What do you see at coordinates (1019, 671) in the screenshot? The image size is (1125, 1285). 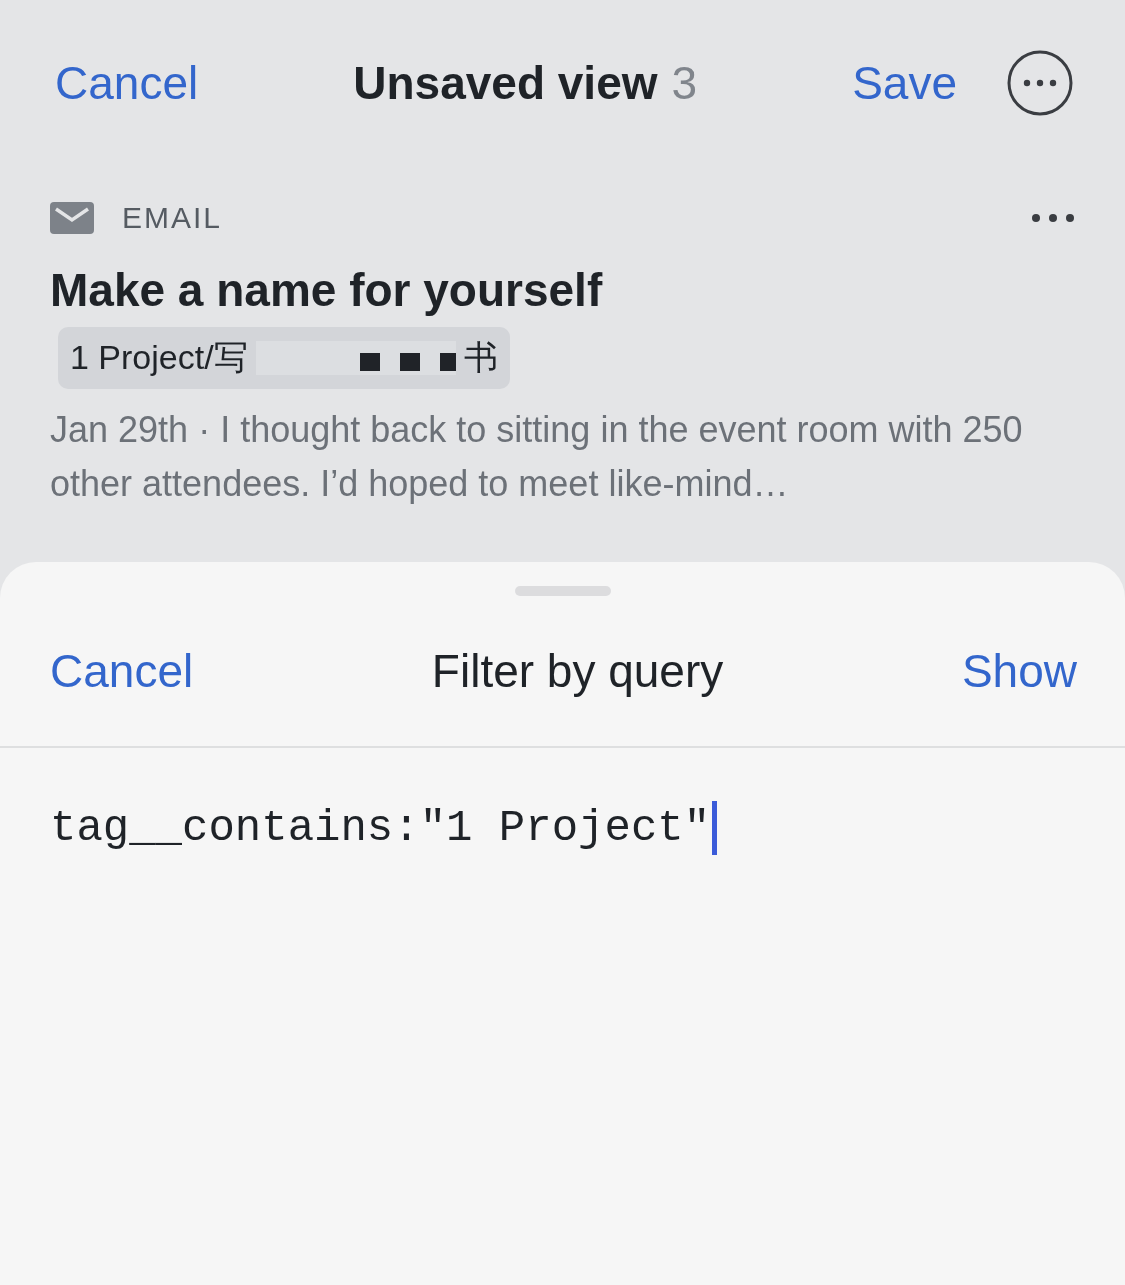 I see `show-button: Show` at bounding box center [1019, 671].